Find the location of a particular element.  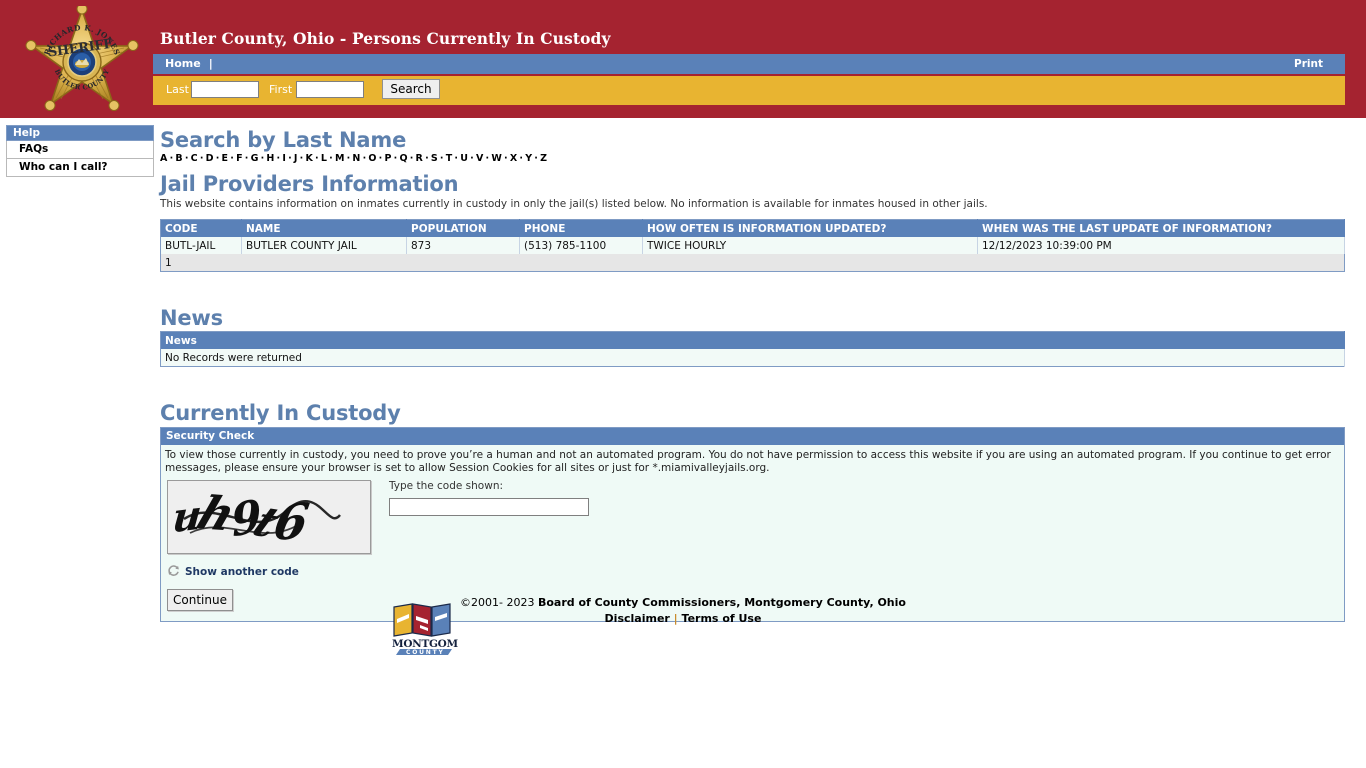

footer-links: Disclaimer | Terms of Use is located at coordinates (683, 618).